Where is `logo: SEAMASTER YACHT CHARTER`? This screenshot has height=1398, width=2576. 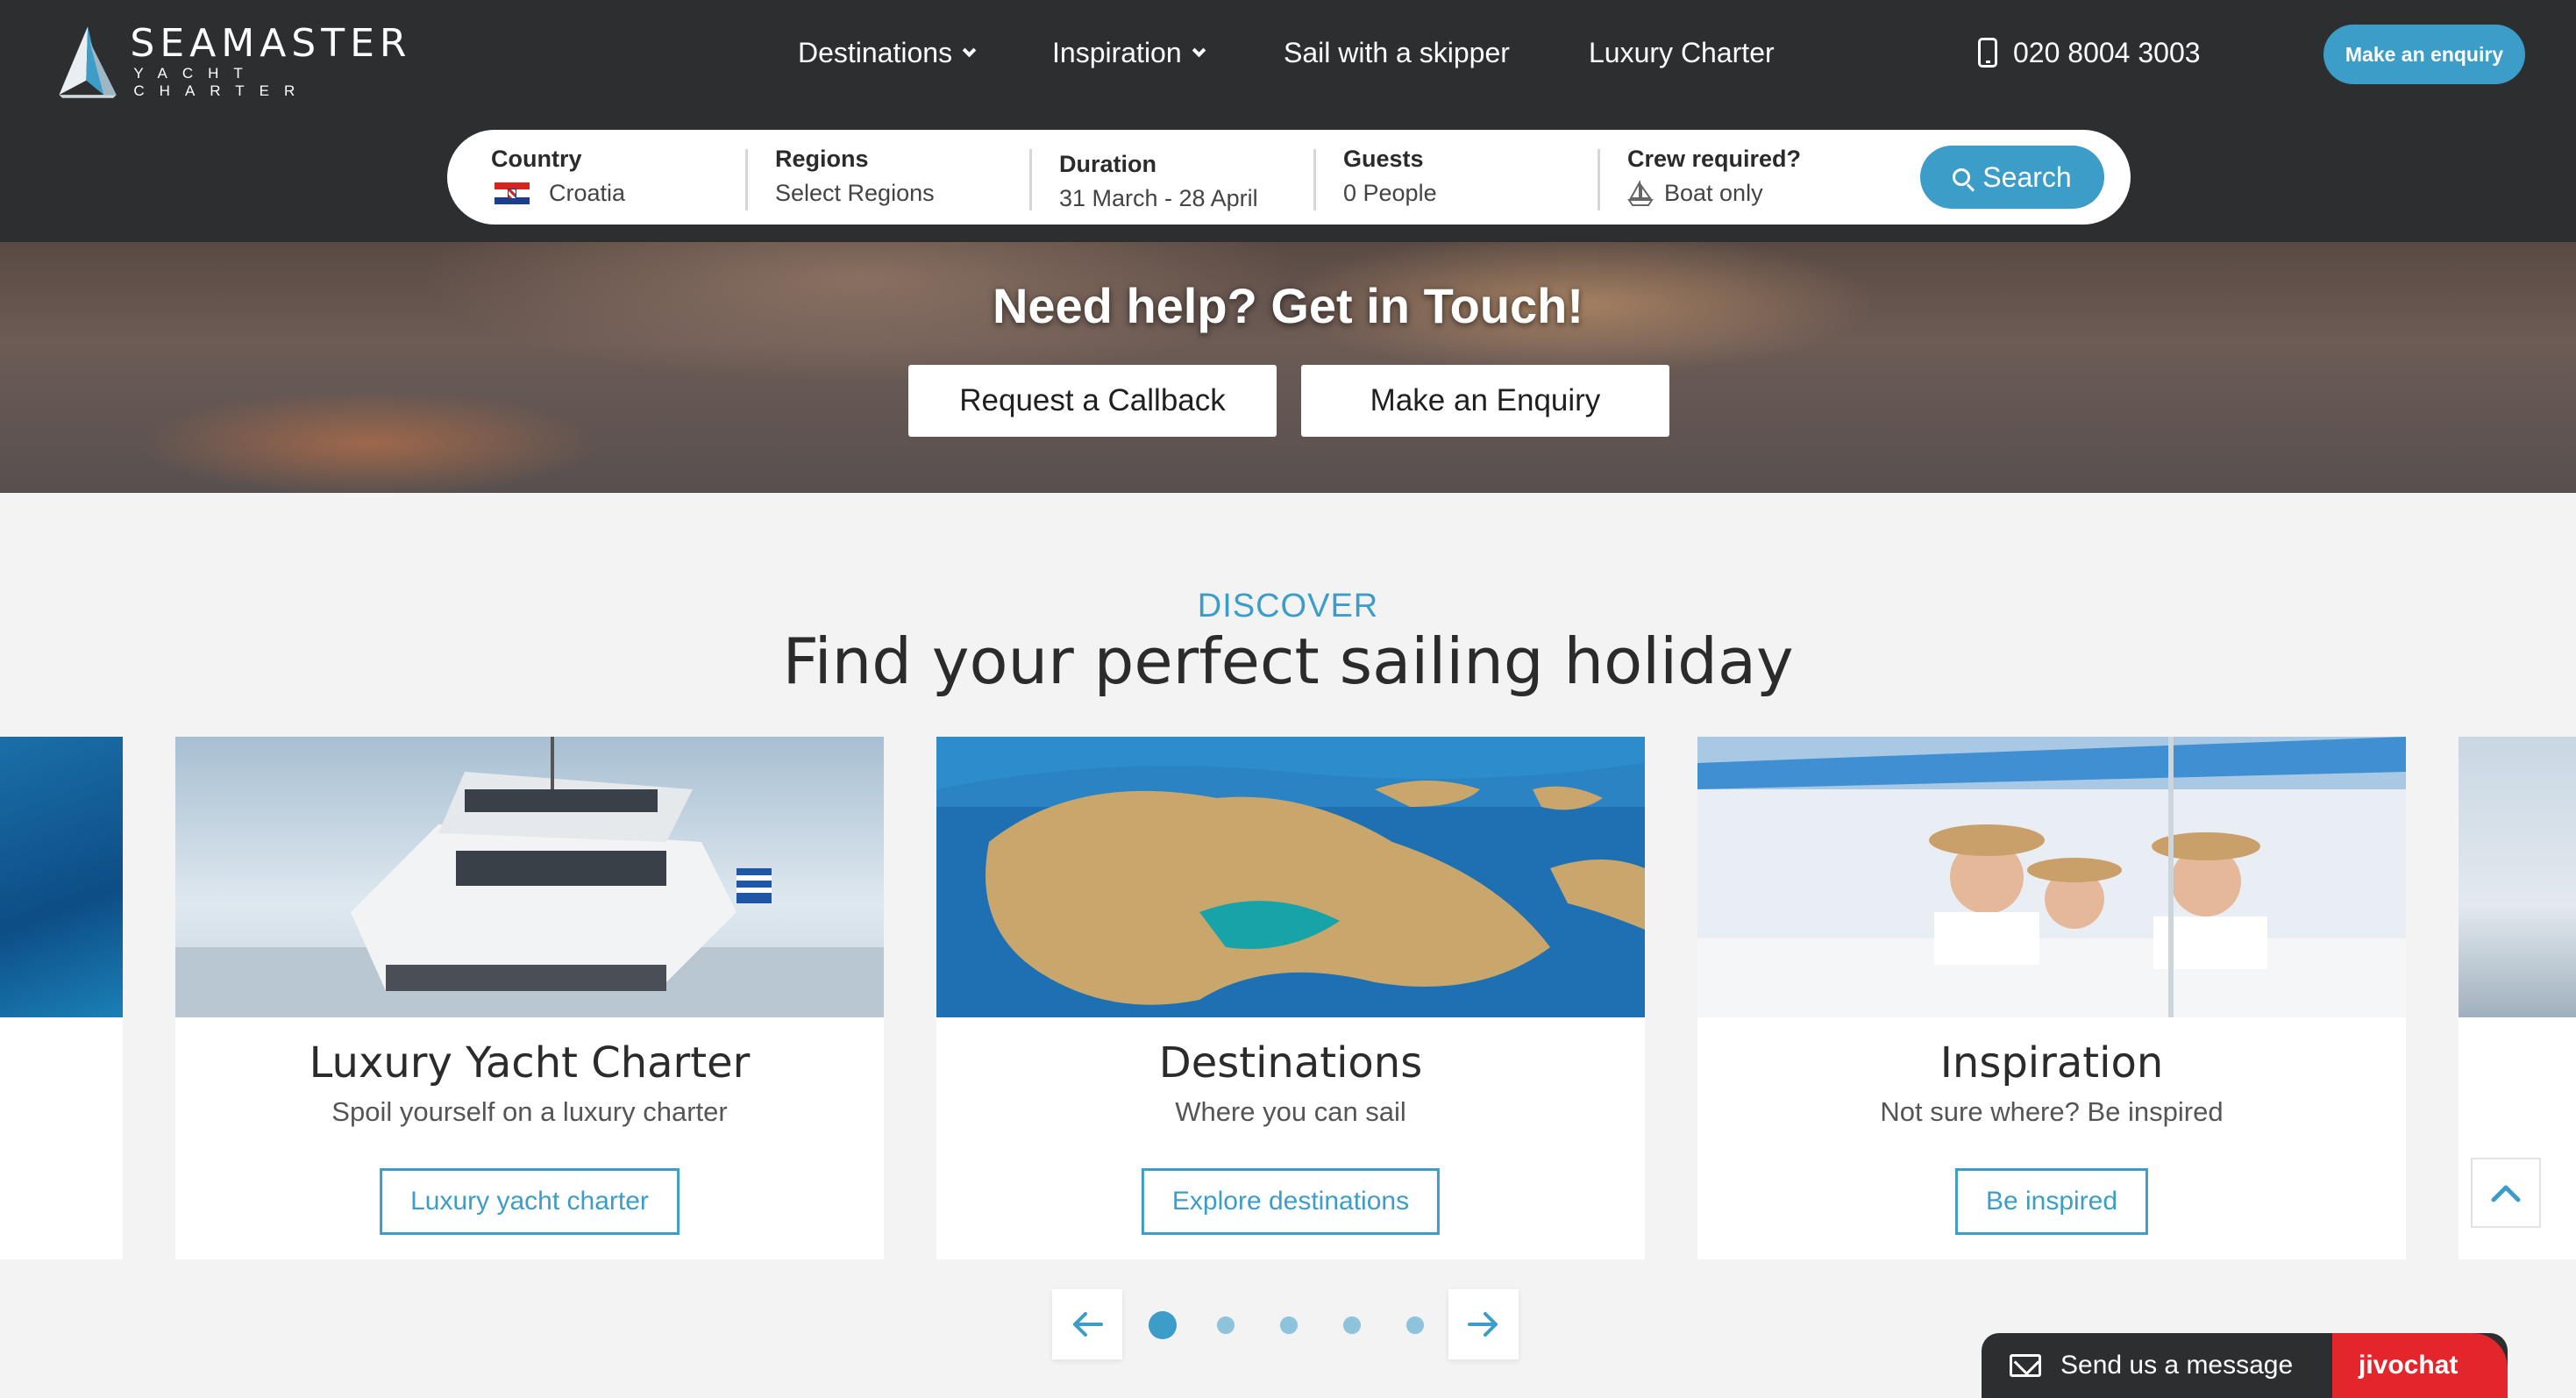 logo: SEAMASTER YACHT CHARTER is located at coordinates (238, 61).